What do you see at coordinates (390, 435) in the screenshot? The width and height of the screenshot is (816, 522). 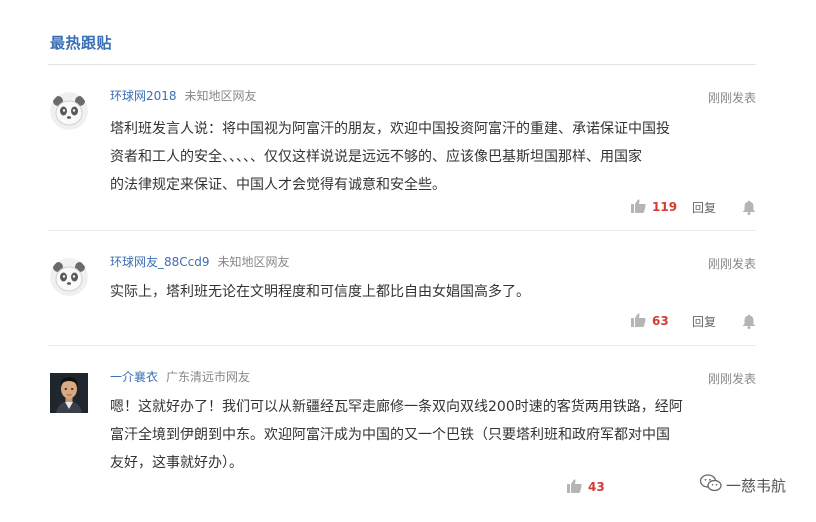 I see `comment-line: 富汗全境到伊朗到中东。欢迎阿富汗成为中国的又一个巴铁（只要塔利班和政府军都对中国` at bounding box center [390, 435].